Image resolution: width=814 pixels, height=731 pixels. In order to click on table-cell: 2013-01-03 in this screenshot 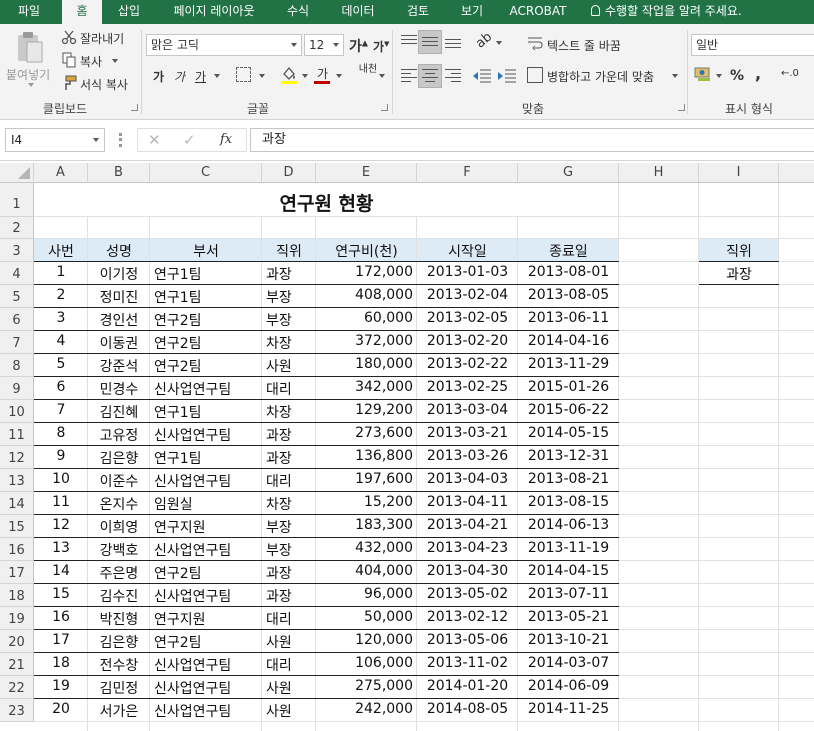, I will do `click(467, 272)`.